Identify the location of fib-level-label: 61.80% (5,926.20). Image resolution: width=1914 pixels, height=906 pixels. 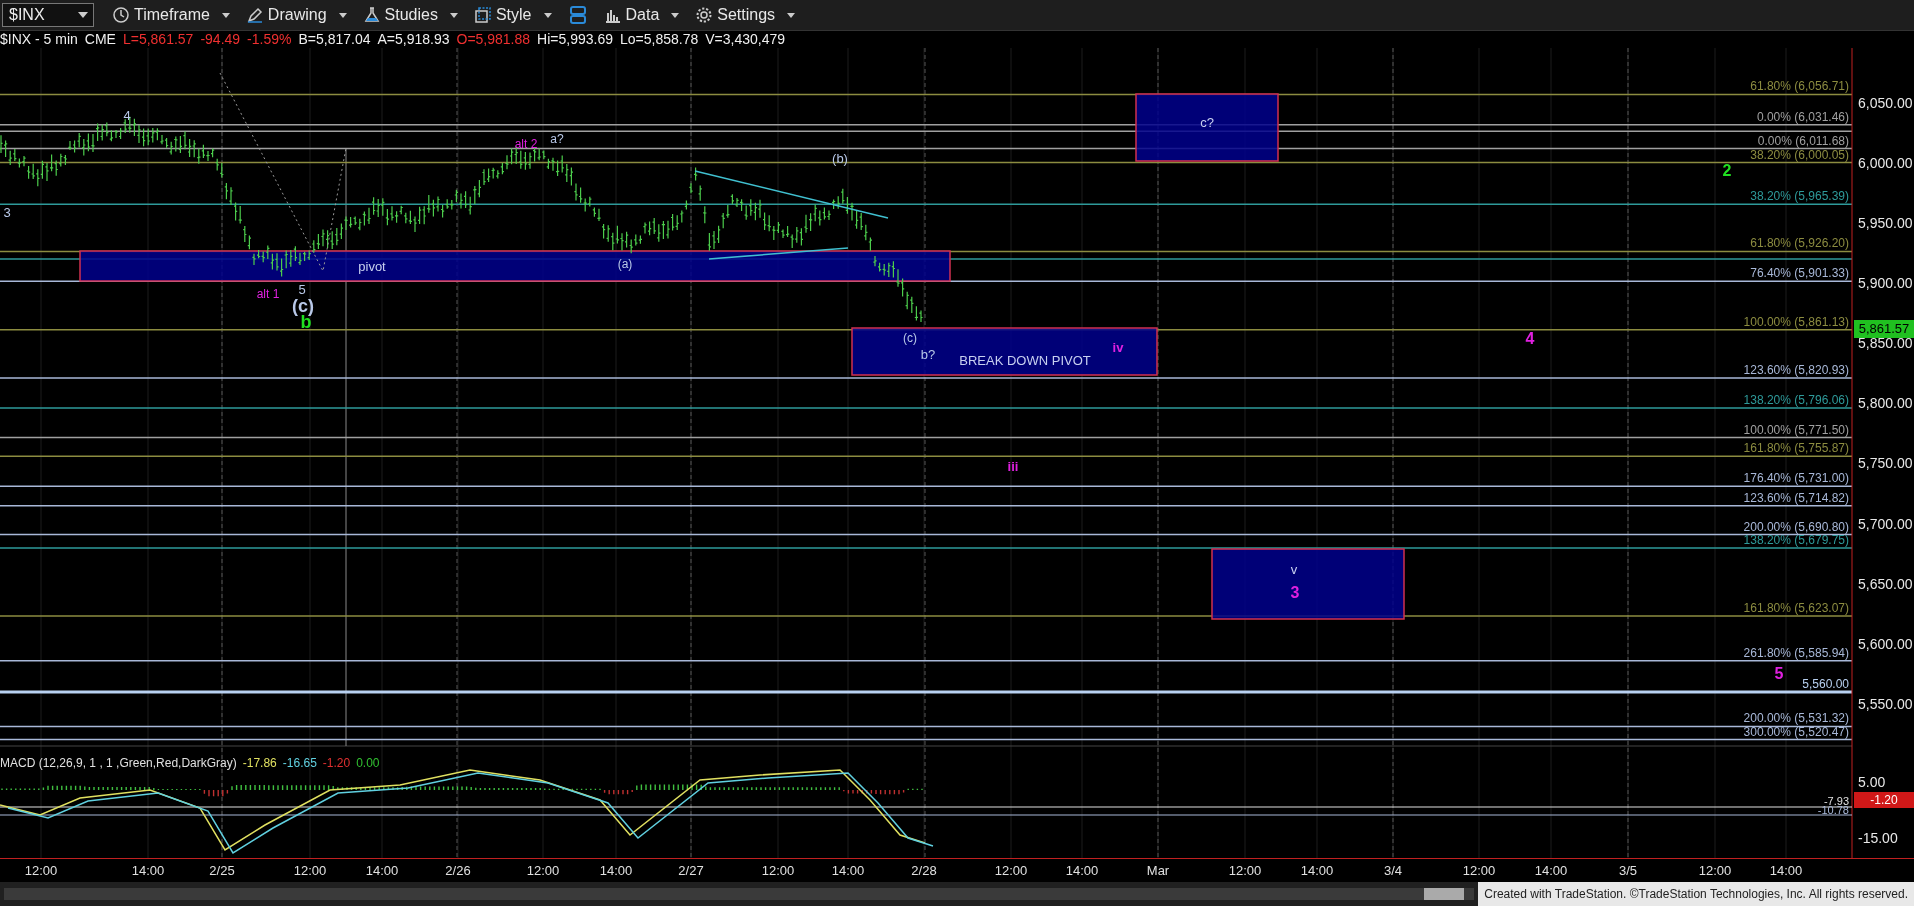
(1799, 244).